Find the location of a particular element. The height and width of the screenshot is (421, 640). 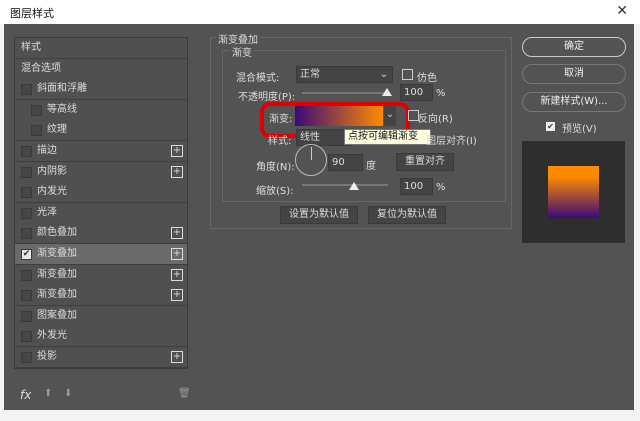

sidebar-item: 图案叠加 is located at coordinates (101, 316).